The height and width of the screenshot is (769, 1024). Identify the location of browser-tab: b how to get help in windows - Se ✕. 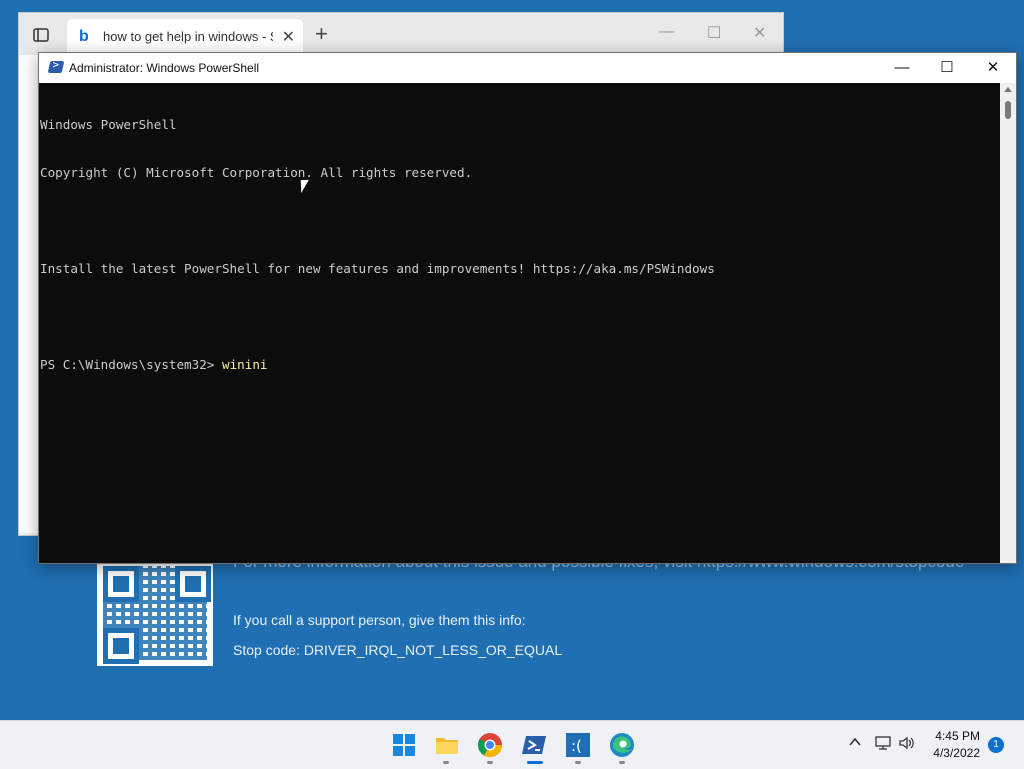
(185, 37).